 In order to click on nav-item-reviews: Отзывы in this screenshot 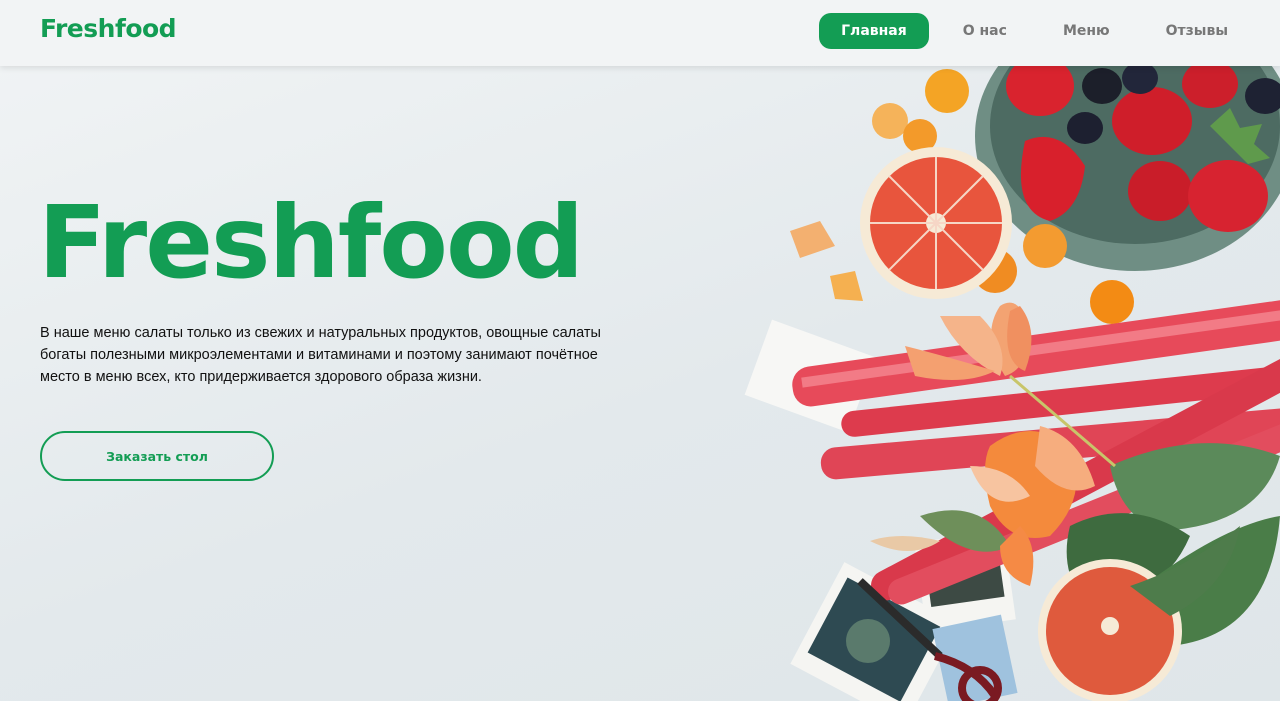, I will do `click(1197, 31)`.